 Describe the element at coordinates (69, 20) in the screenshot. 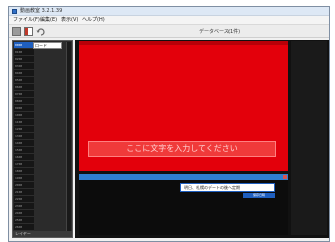

I see `menu-view: 表示(V)` at that location.